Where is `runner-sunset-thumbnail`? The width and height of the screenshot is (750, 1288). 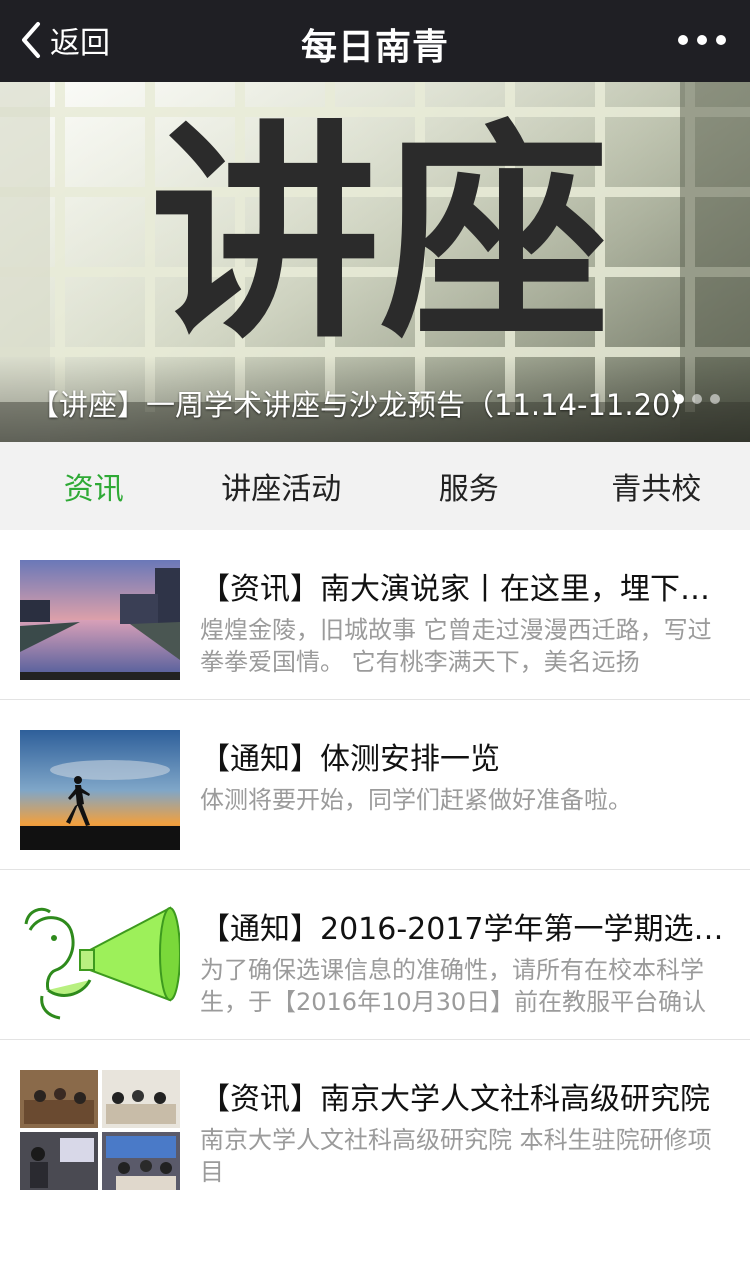
runner-sunset-thumbnail is located at coordinates (100, 790).